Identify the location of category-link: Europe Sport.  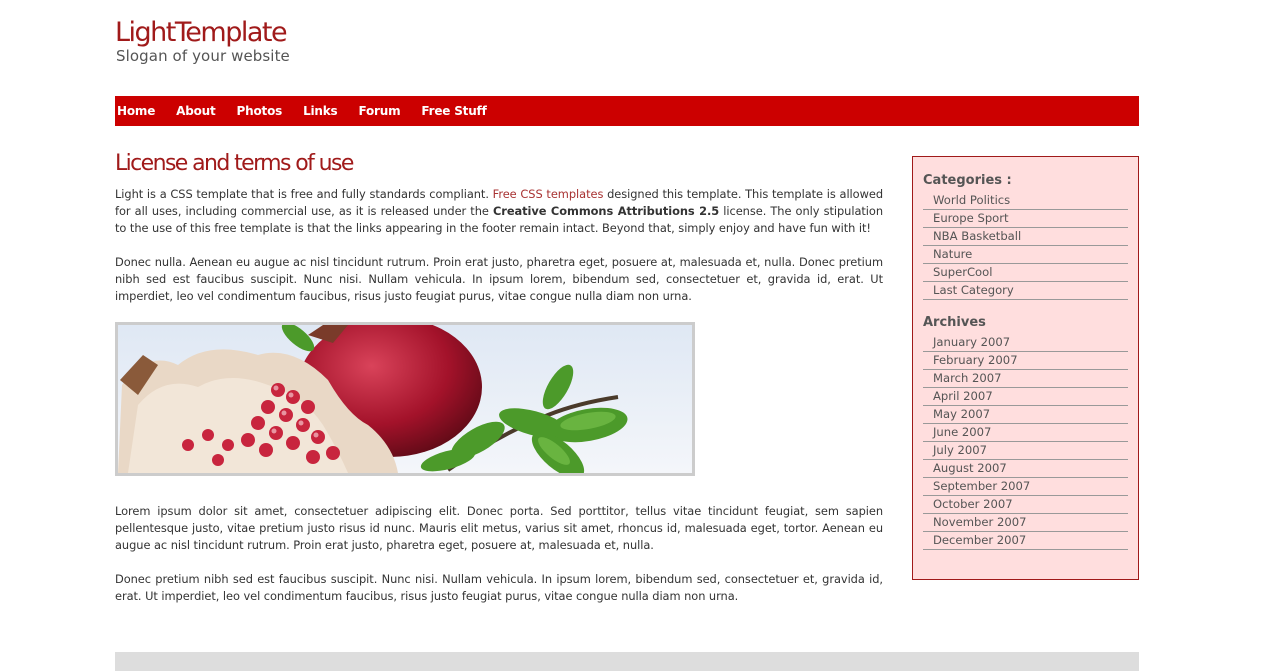
(971, 218).